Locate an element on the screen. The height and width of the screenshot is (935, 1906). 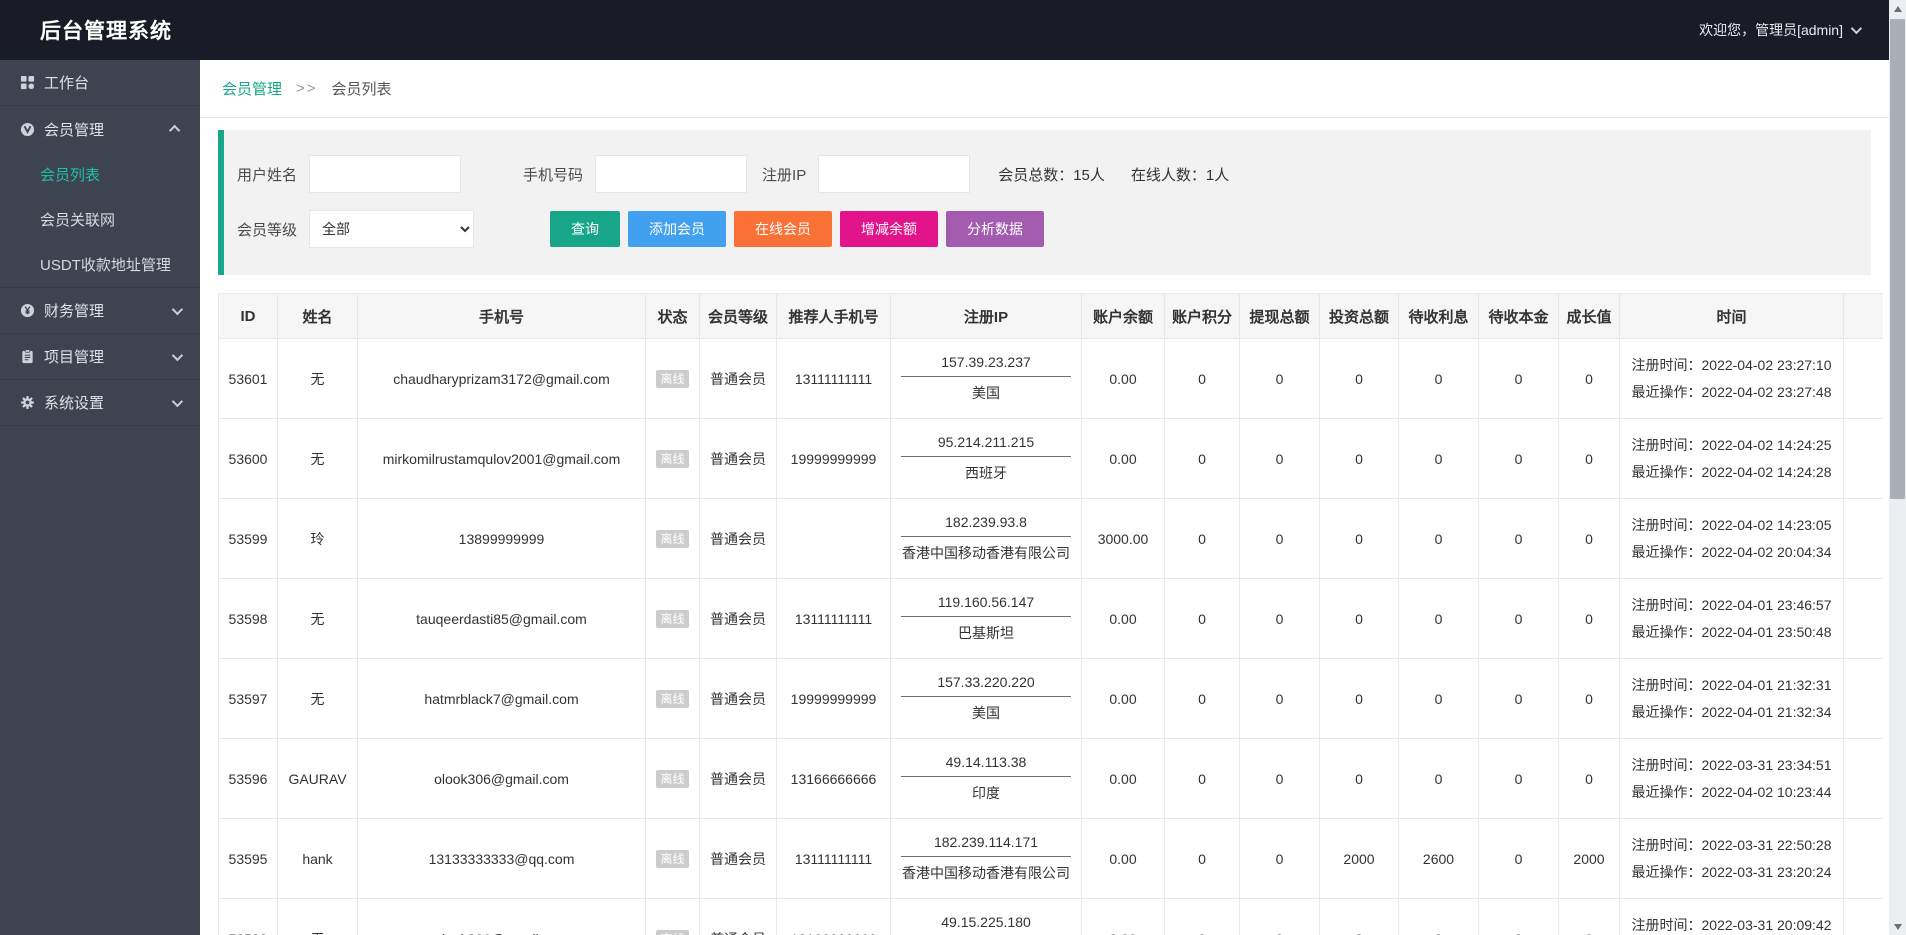
column-header: 注册IP is located at coordinates (986, 316).